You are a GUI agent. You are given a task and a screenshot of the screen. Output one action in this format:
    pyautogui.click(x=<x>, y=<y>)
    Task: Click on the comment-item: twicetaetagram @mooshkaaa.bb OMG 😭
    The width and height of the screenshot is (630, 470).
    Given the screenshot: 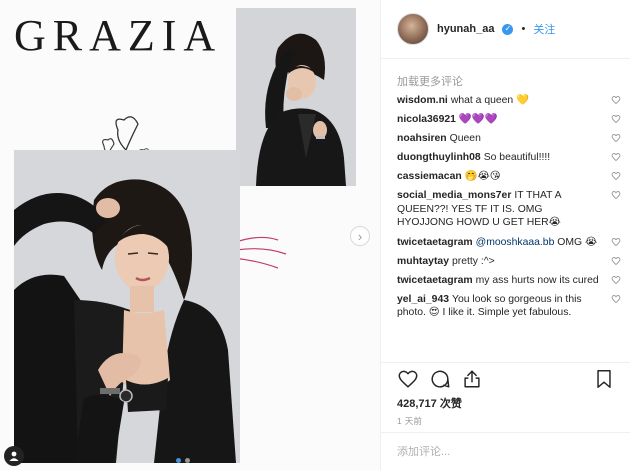 What is the action you would take?
    pyautogui.click(x=510, y=243)
    